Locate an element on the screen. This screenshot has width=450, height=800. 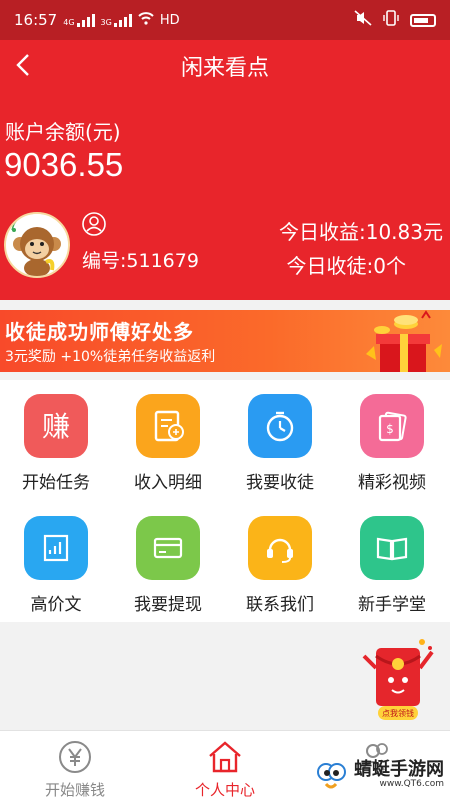
menu-label: 联系我们 is located at coordinates (280, 605).